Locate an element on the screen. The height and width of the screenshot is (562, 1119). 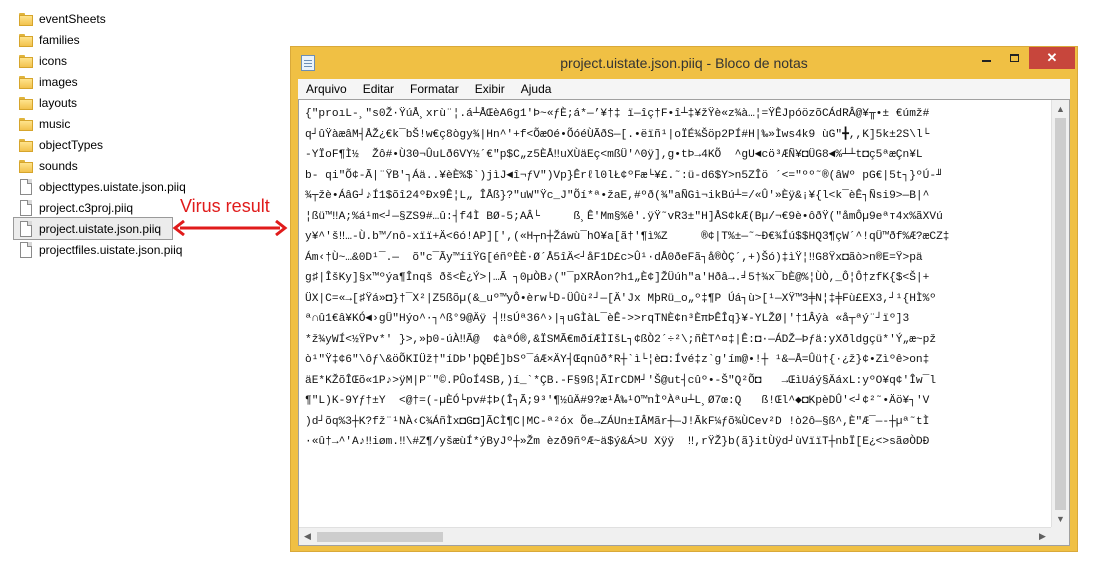
scroll-left-icon: ◀ is located at coordinates (307, 536).